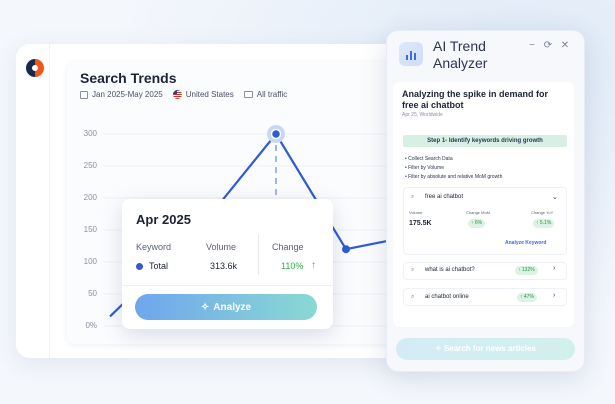 This screenshot has height=404, width=615. Describe the element at coordinates (422, 115) in the screenshot. I see `analysis-subtitle: Apr 25, Worldwide` at that location.